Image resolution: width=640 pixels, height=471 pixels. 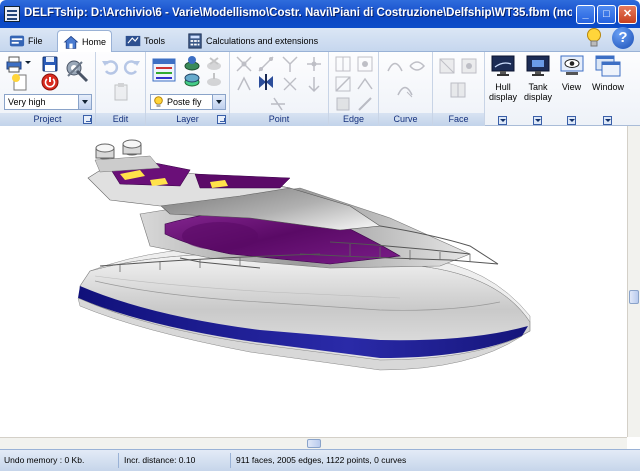 I want to click on home-icon, so click(x=71, y=42).